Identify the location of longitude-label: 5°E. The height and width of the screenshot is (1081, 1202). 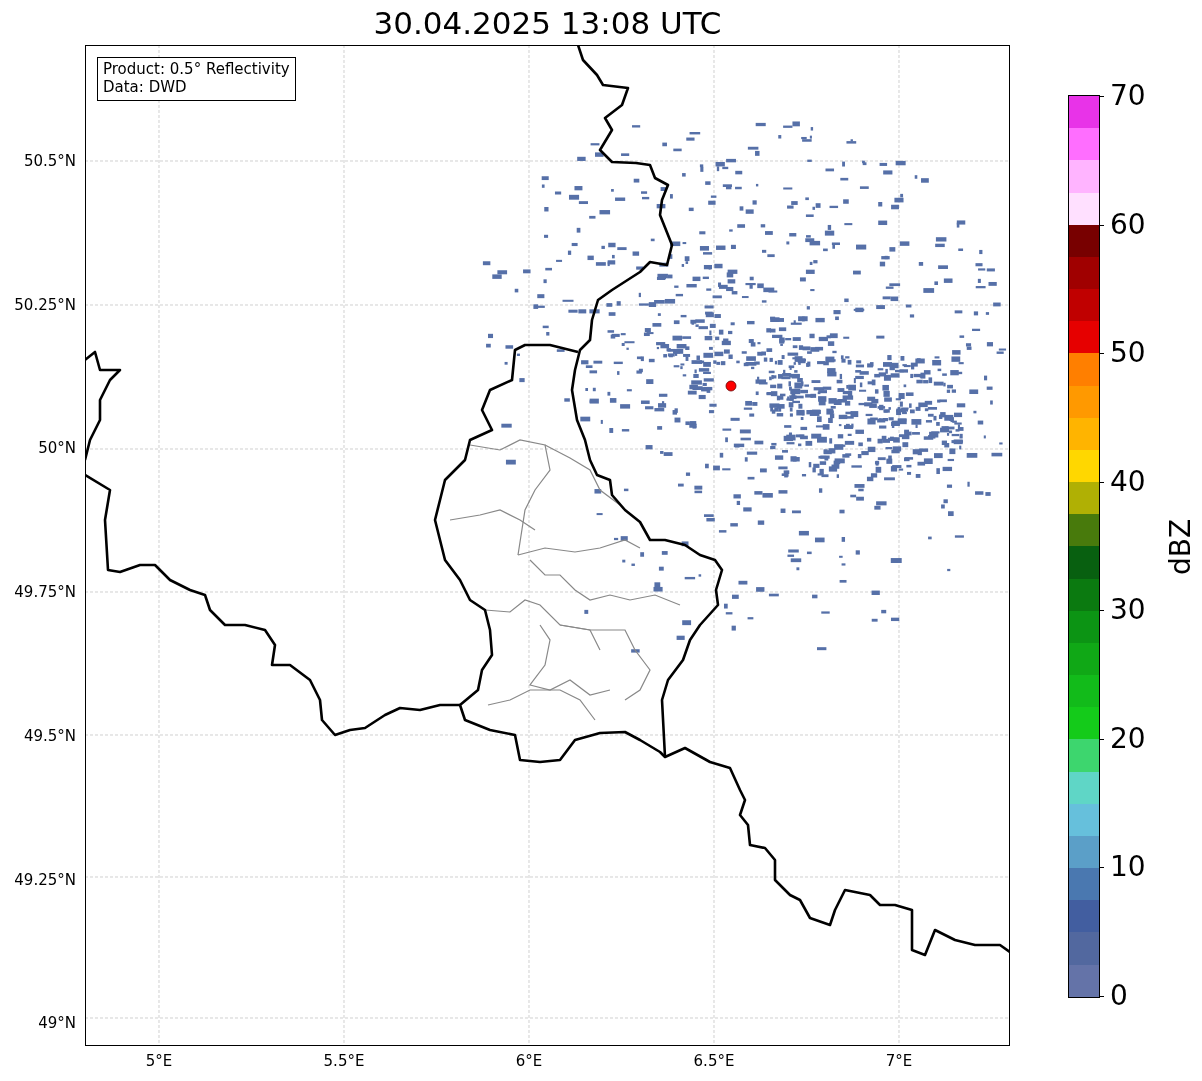
(159, 1061).